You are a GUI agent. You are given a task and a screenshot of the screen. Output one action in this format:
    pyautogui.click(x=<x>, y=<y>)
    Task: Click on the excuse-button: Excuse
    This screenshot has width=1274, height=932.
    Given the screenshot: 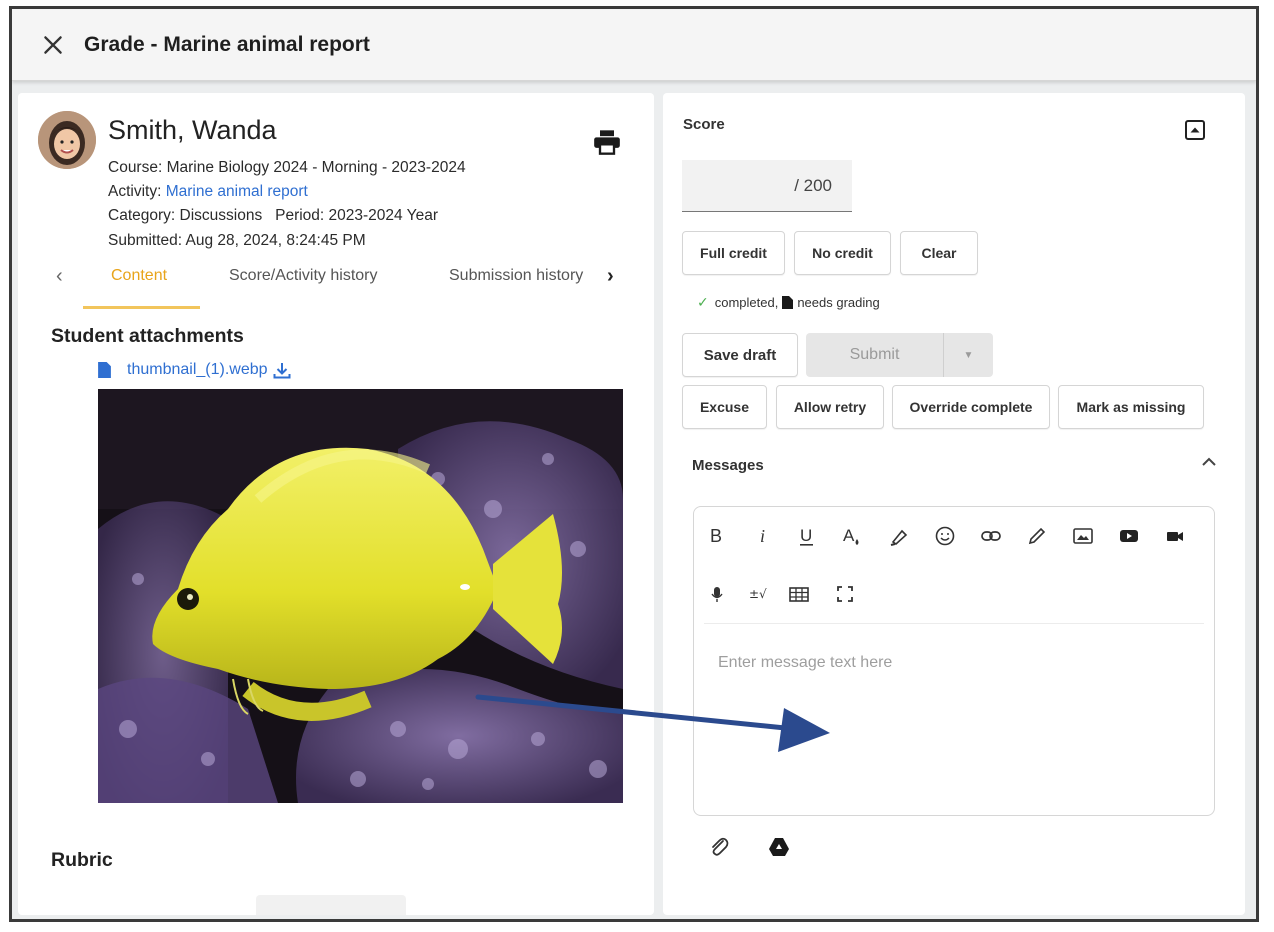 What is the action you would take?
    pyautogui.click(x=724, y=407)
    